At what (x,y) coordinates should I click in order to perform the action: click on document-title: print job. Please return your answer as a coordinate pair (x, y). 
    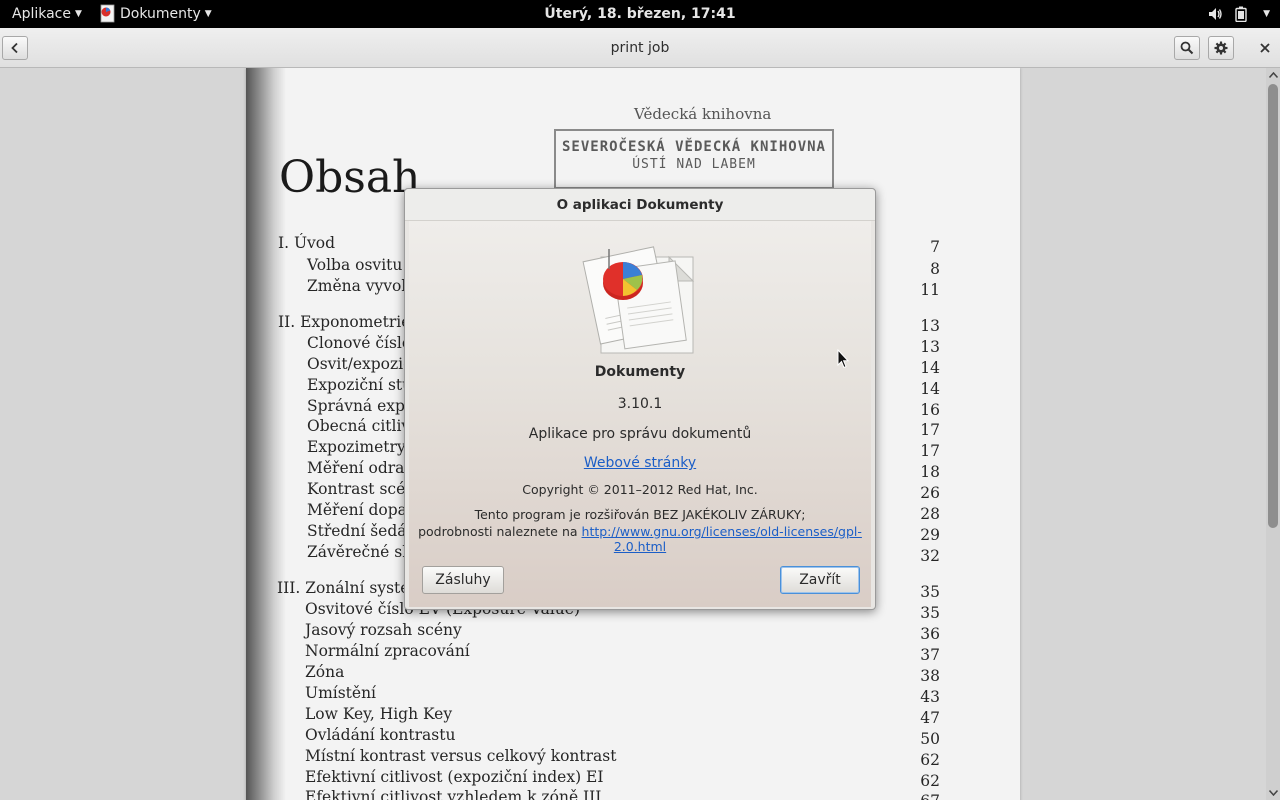
    Looking at the image, I should click on (640, 48).